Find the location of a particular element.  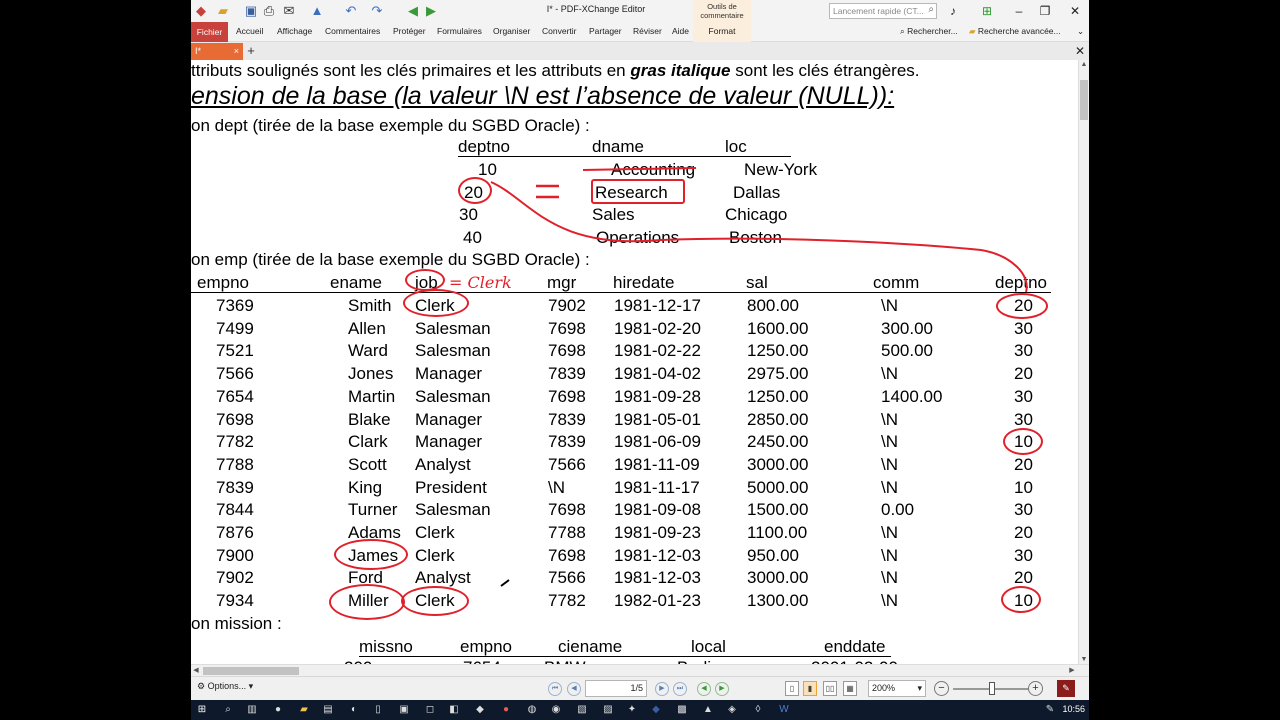

ink-equals-sign is located at coordinates (547, 191).